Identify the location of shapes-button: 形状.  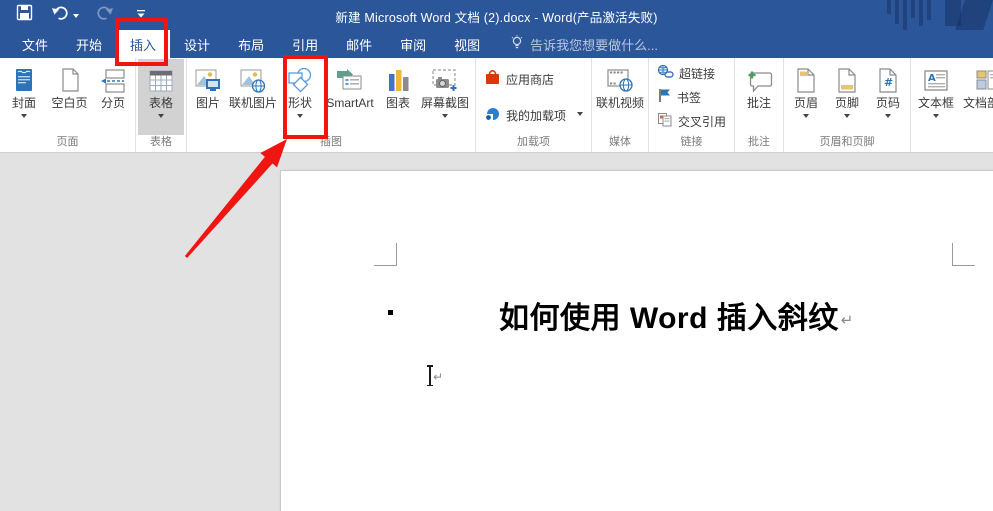
(300, 97).